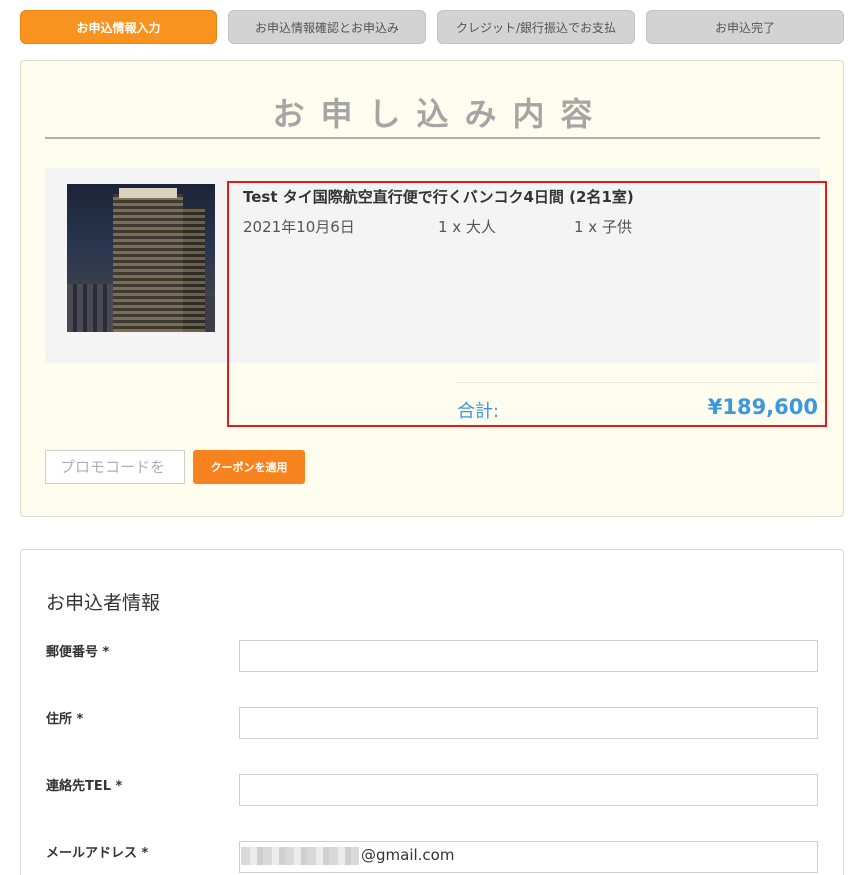 Image resolution: width=858 pixels, height=875 pixels. What do you see at coordinates (745, 27) in the screenshot?
I see `step-complete: お申込完了` at bounding box center [745, 27].